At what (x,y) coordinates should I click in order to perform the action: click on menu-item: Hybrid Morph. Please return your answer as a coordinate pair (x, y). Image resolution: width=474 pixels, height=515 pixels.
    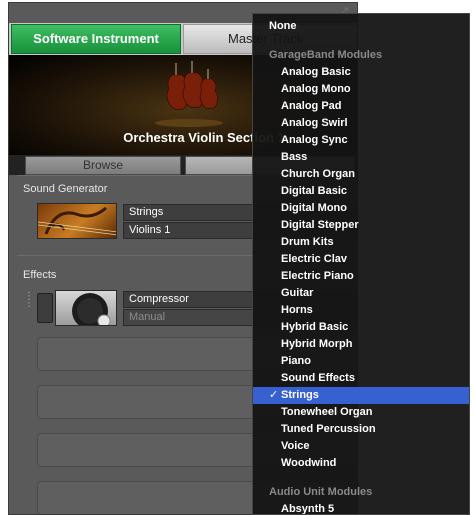
    Looking at the image, I should click on (361, 344).